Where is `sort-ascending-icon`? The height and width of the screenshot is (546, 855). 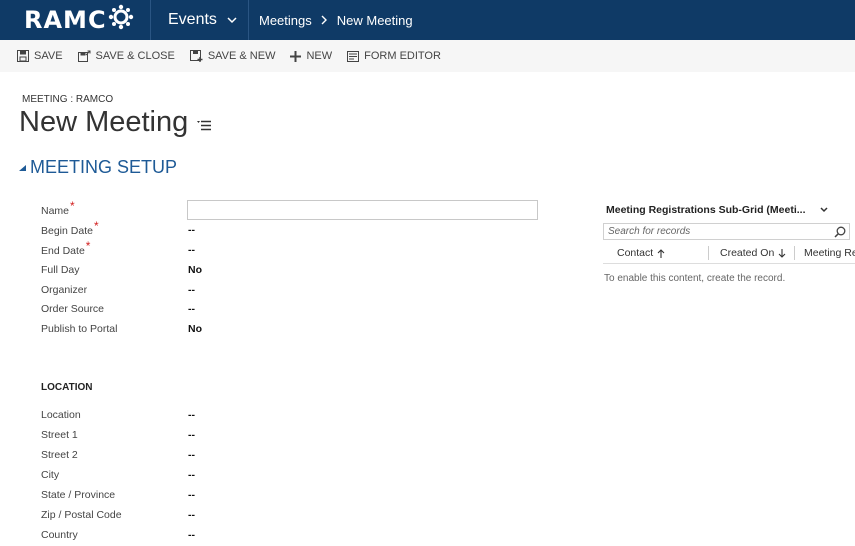 sort-ascending-icon is located at coordinates (661, 253).